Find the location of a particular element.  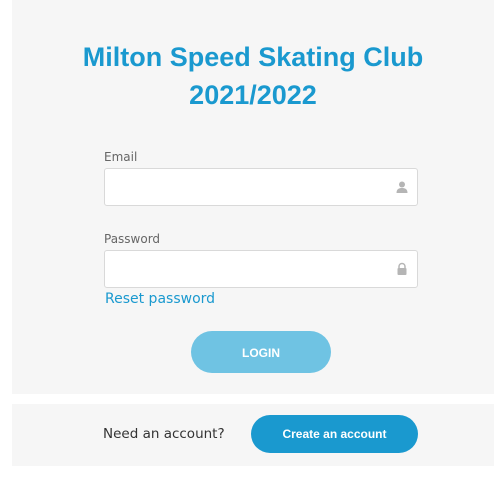

password-field is located at coordinates (261, 269).